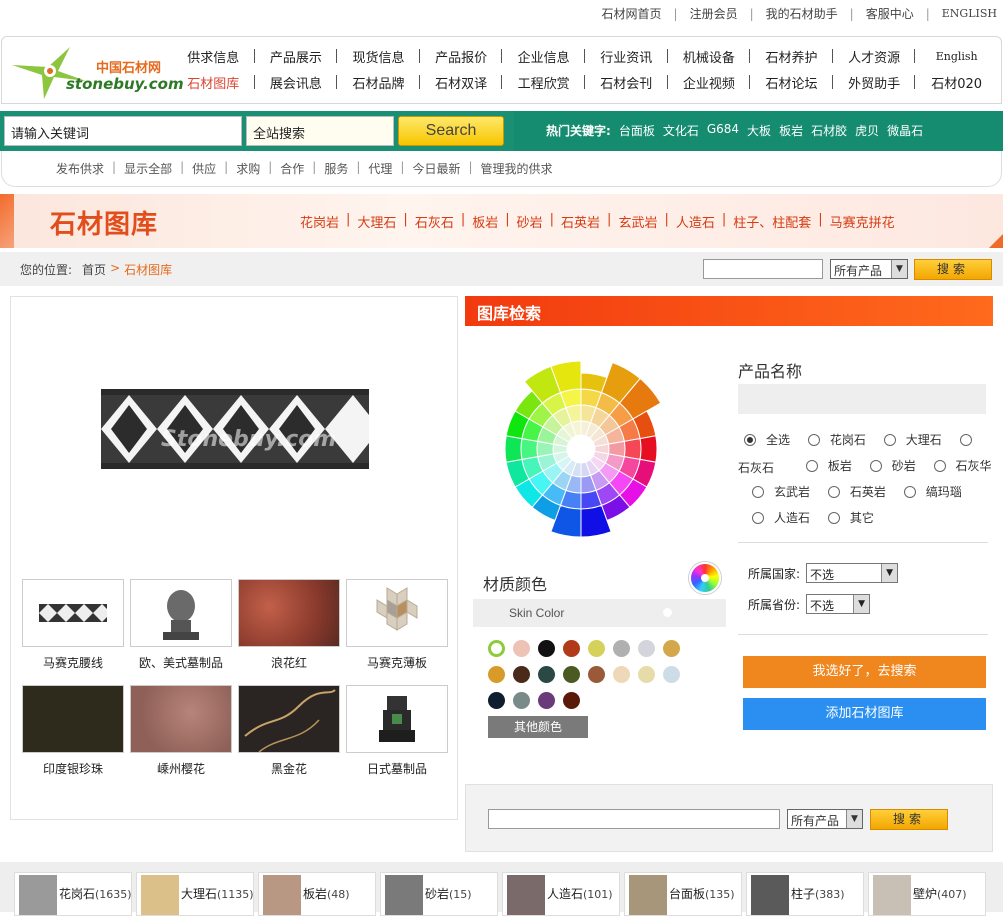 Image resolution: width=1003 pixels, height=916 pixels. What do you see at coordinates (376, 221) in the screenshot?
I see `category-link: 大理石` at bounding box center [376, 221].